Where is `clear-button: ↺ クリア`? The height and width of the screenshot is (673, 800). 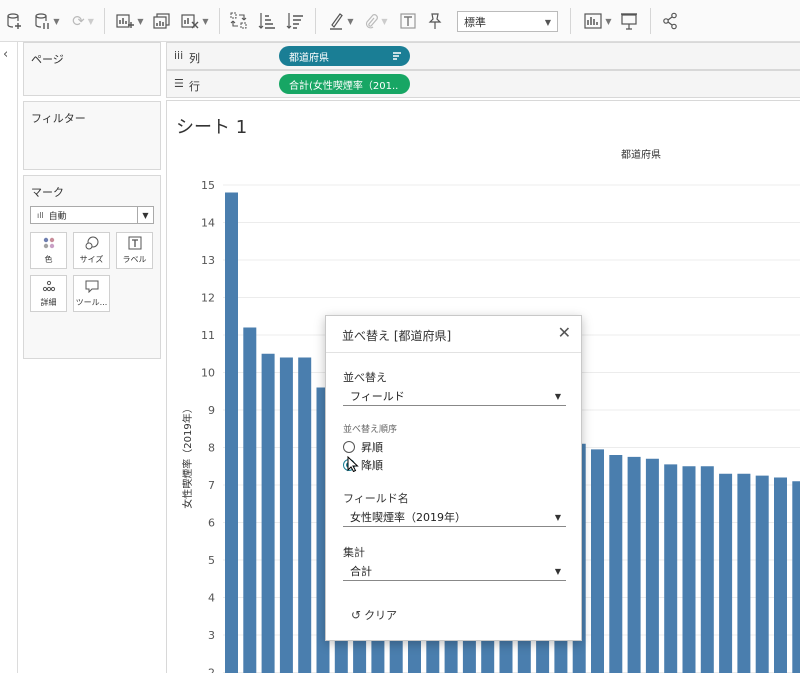
clear-button: ↺ クリア is located at coordinates (374, 615).